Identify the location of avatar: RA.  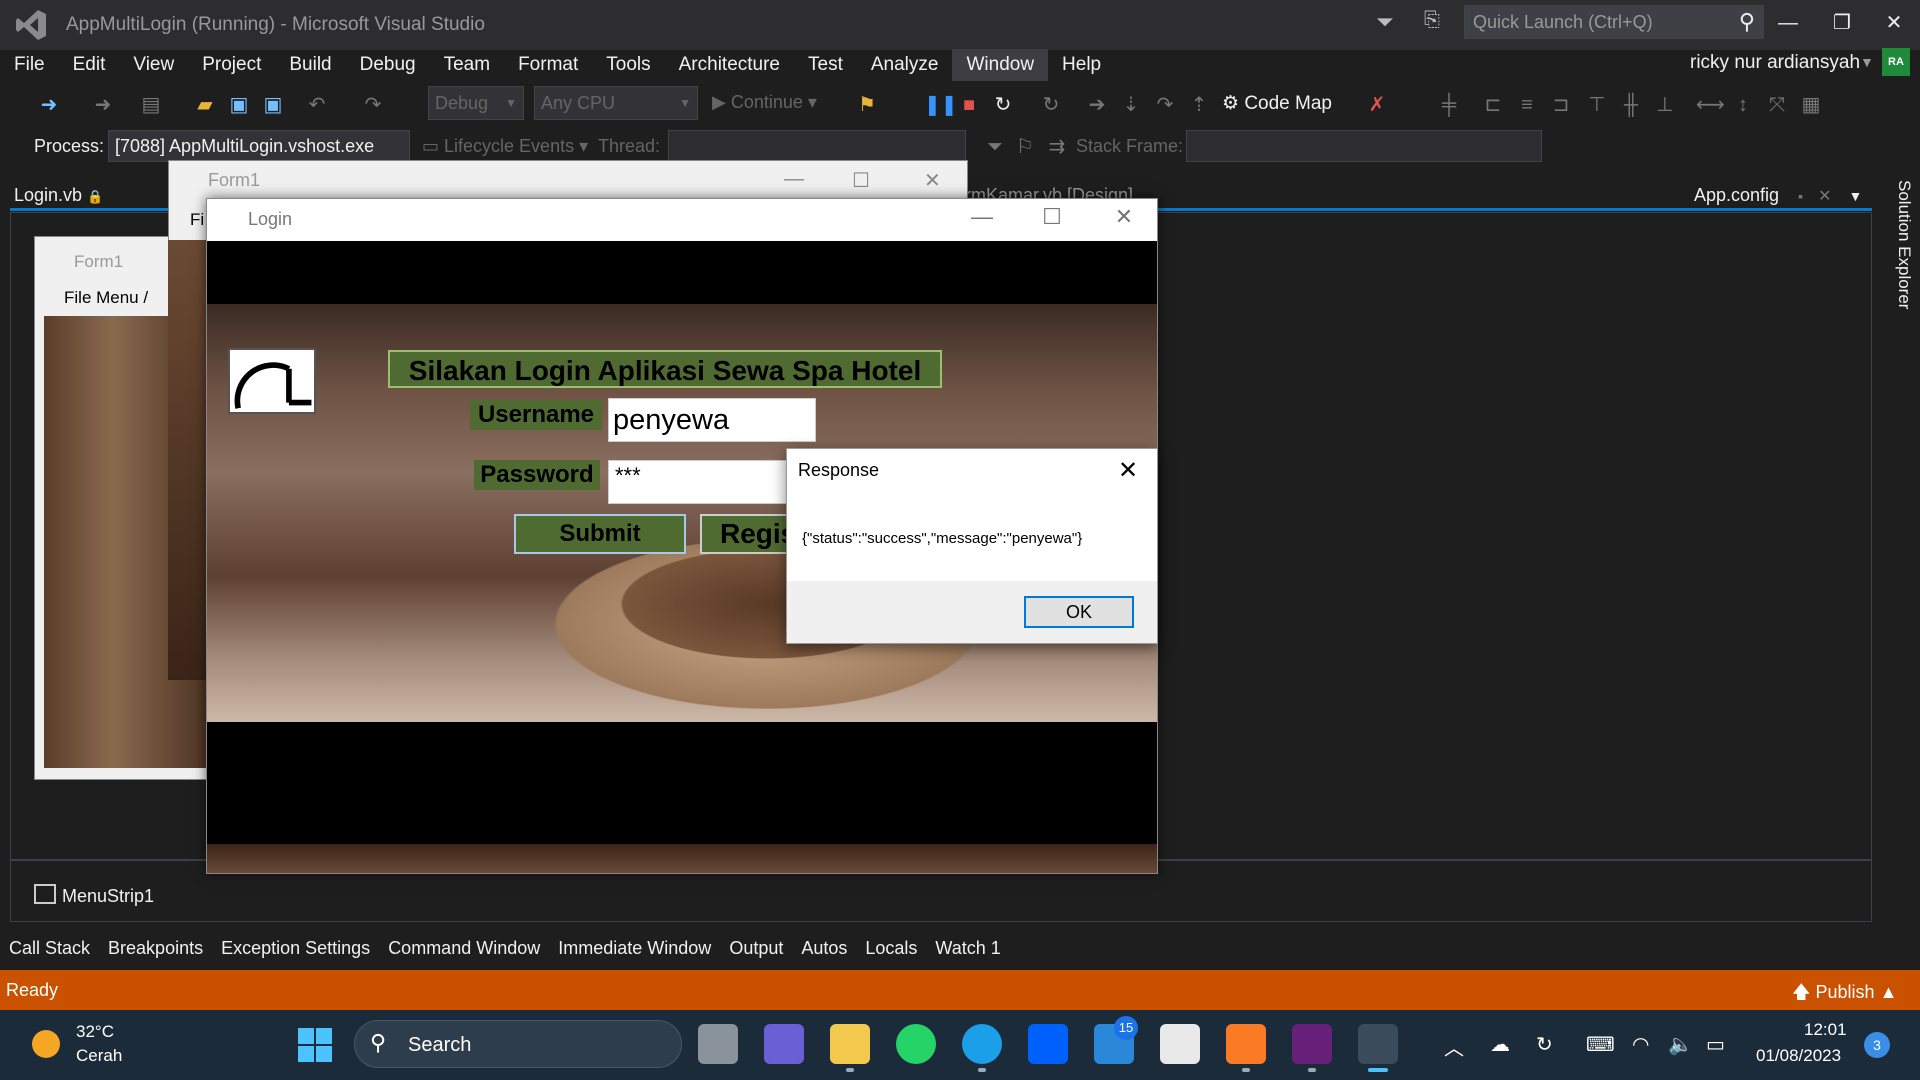
(1896, 62).